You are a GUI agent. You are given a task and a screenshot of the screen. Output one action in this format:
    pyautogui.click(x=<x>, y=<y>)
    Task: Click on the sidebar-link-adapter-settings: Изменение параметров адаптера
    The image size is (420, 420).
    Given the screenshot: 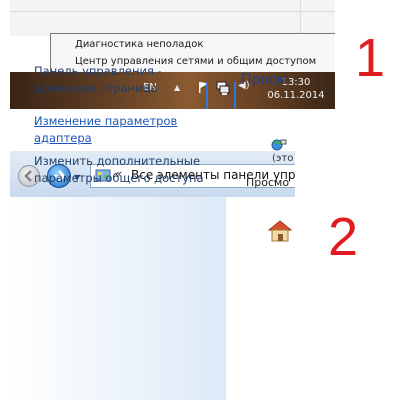 What is the action you would take?
    pyautogui.click(x=119, y=130)
    